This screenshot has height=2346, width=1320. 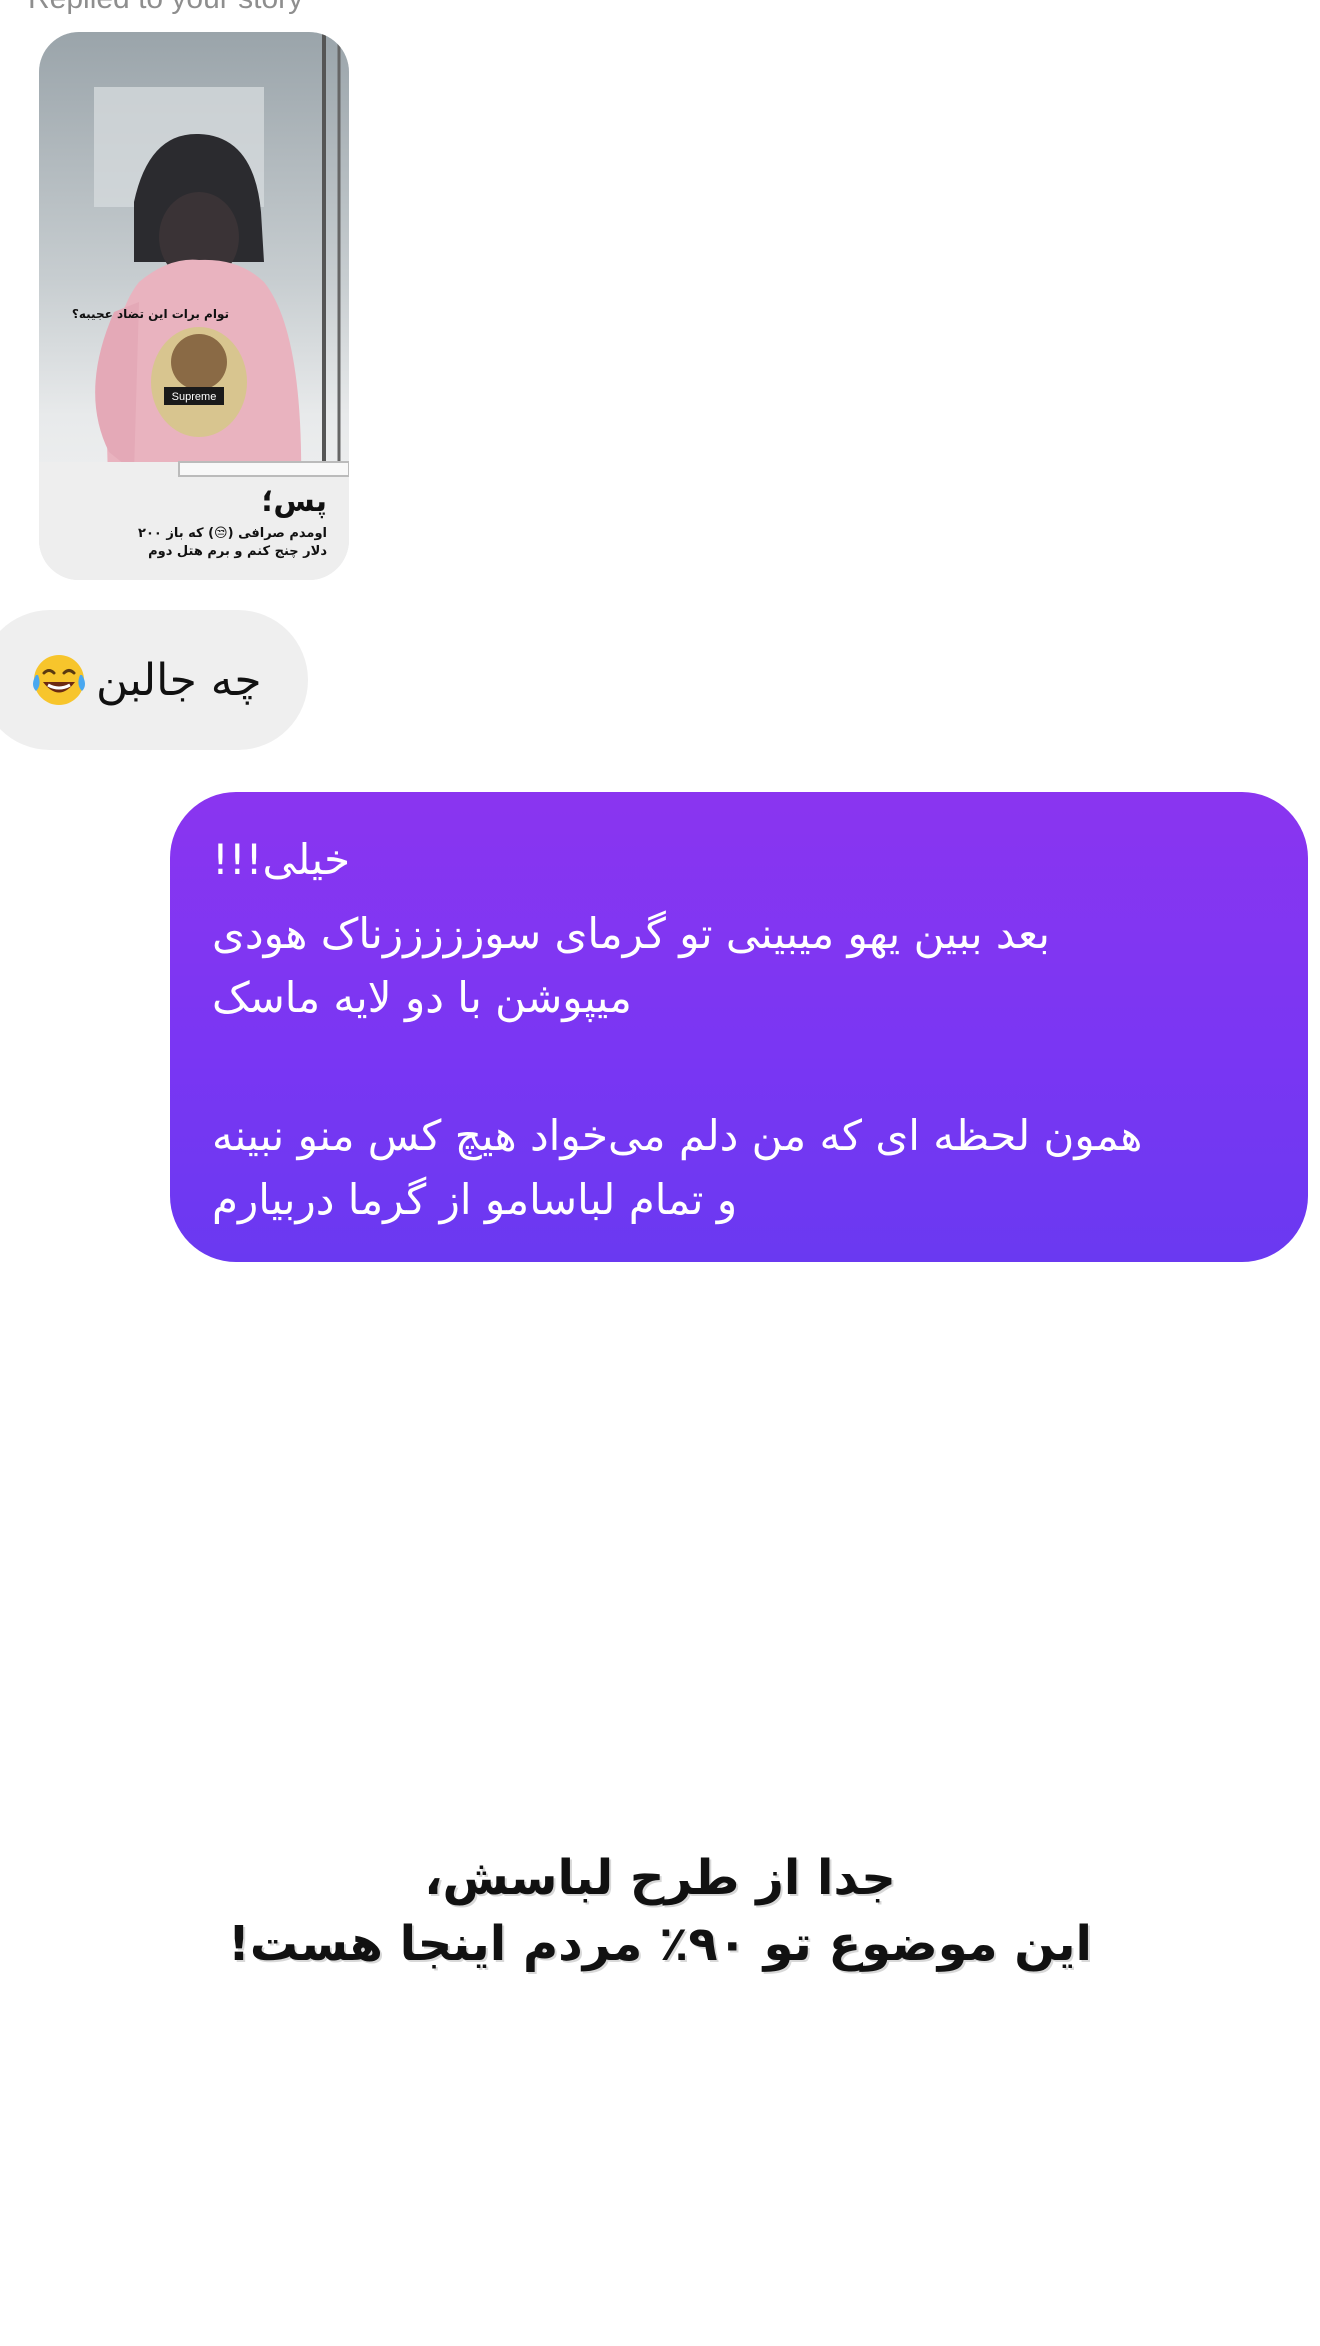 What do you see at coordinates (59, 680) in the screenshot?
I see `laughing-tears-emoji-icon` at bounding box center [59, 680].